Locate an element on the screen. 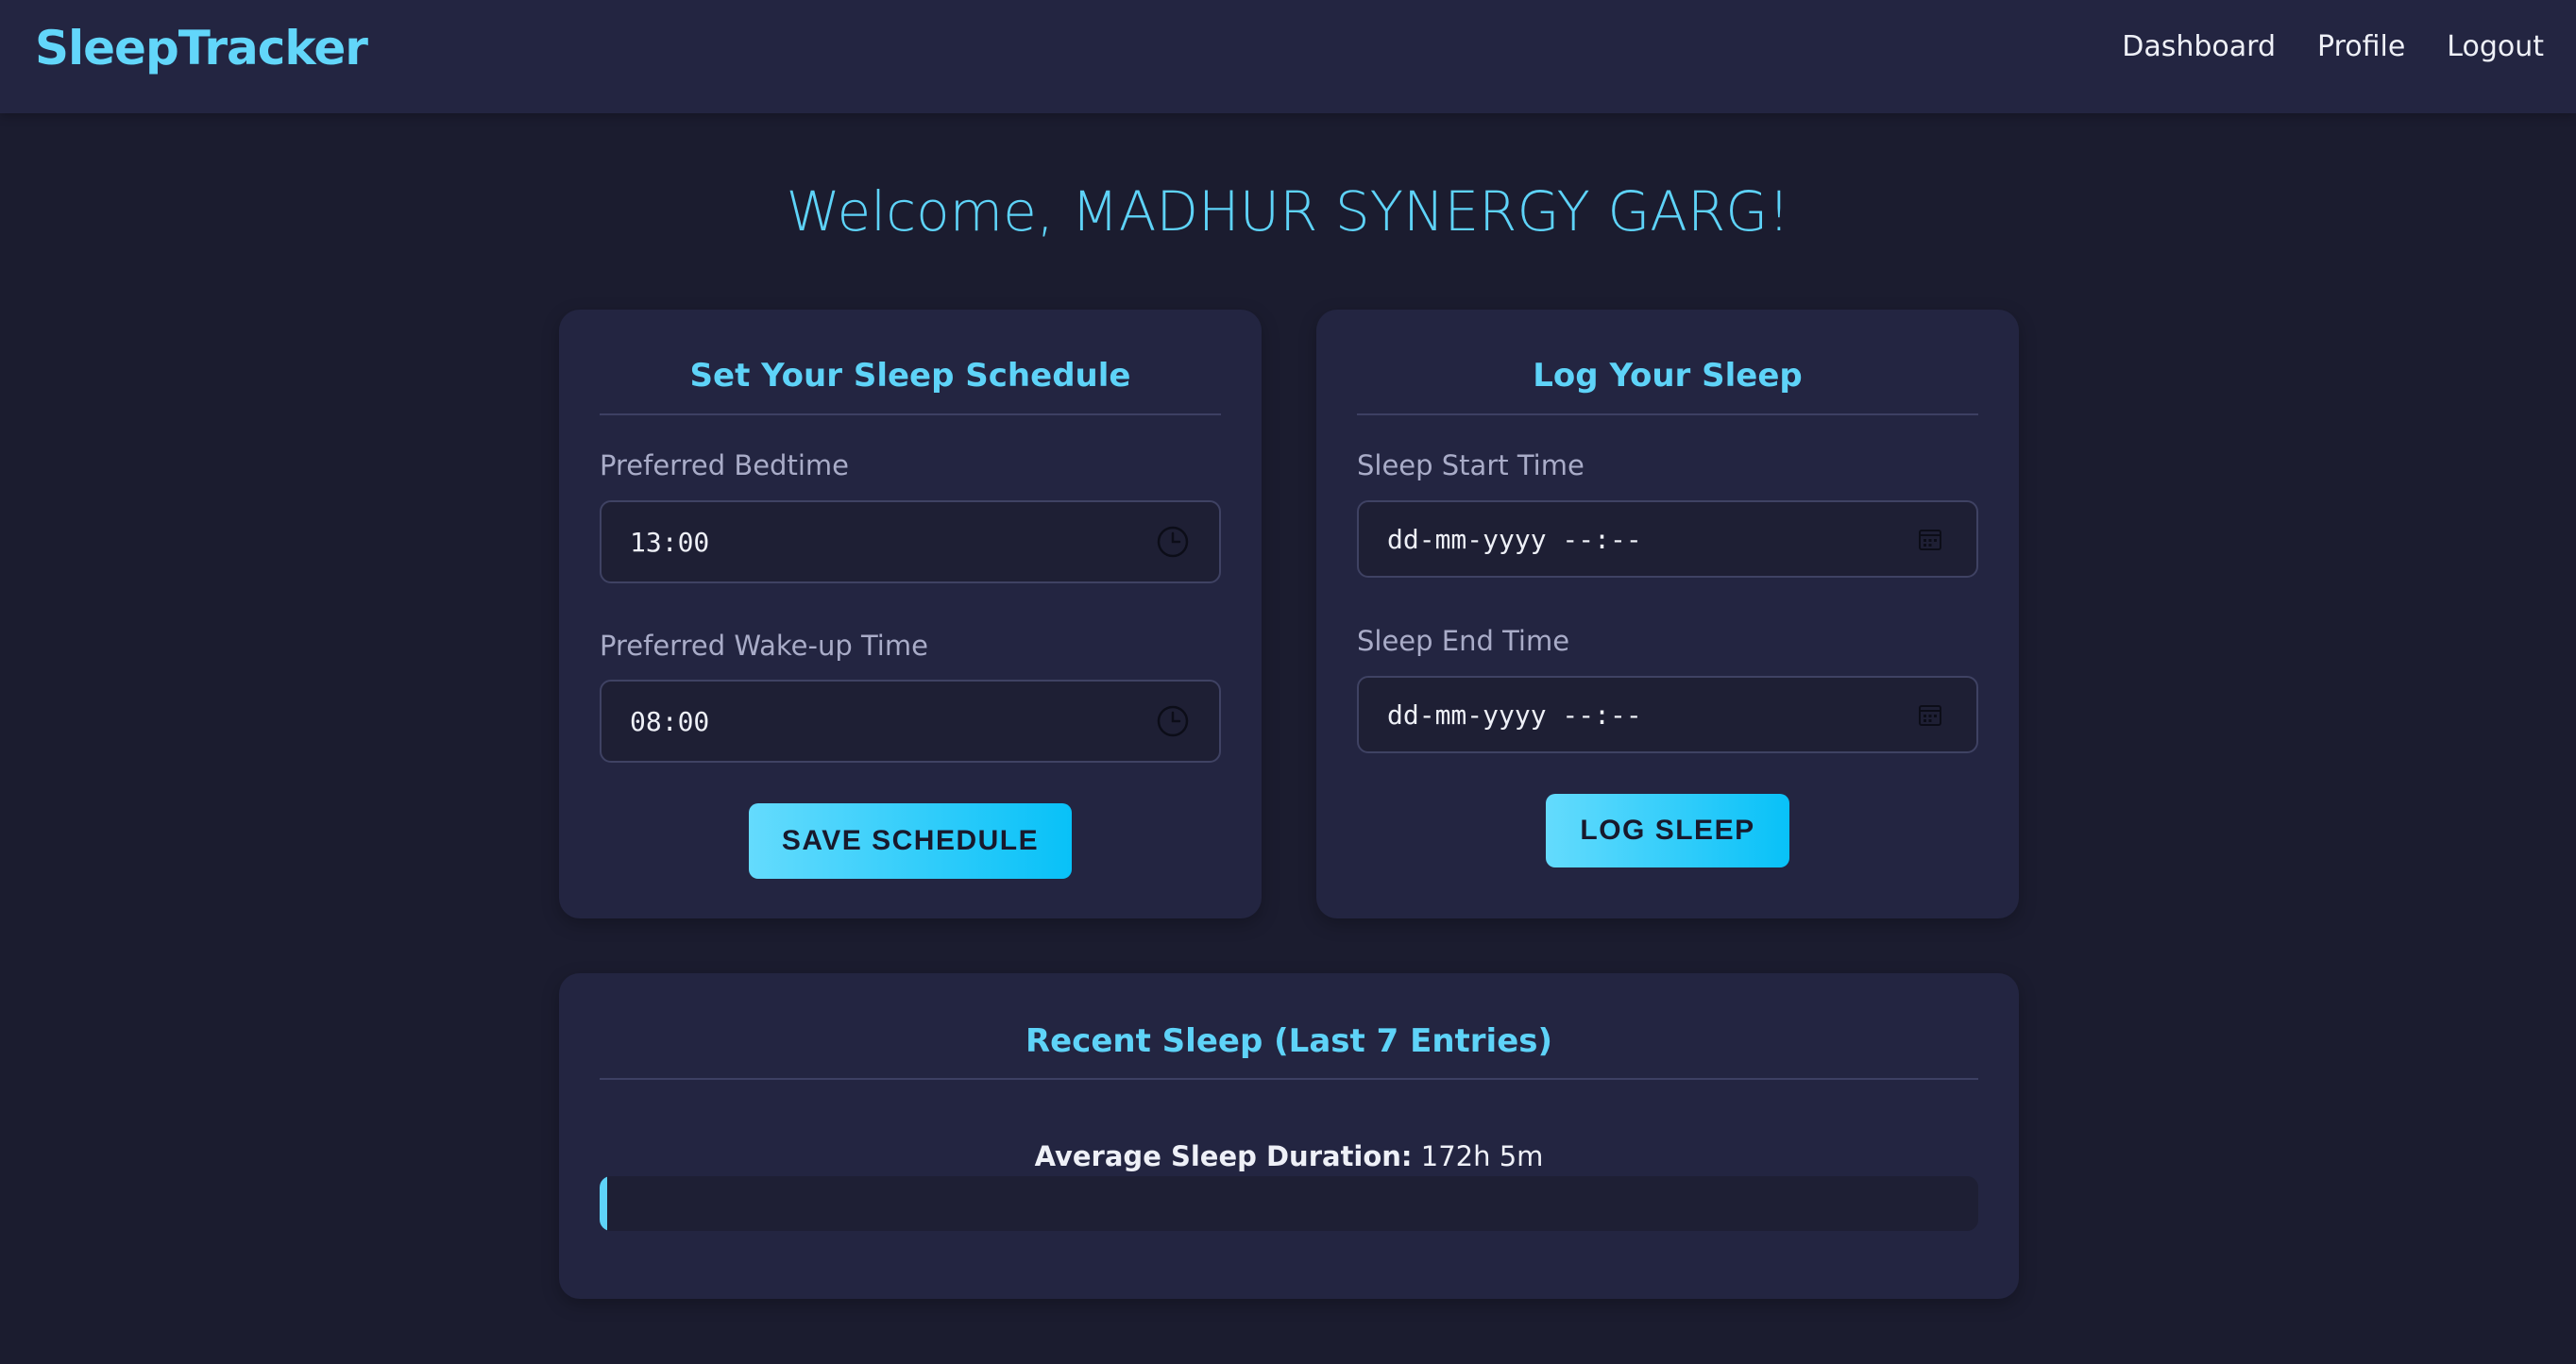  schedule-divider is located at coordinates (910, 414).